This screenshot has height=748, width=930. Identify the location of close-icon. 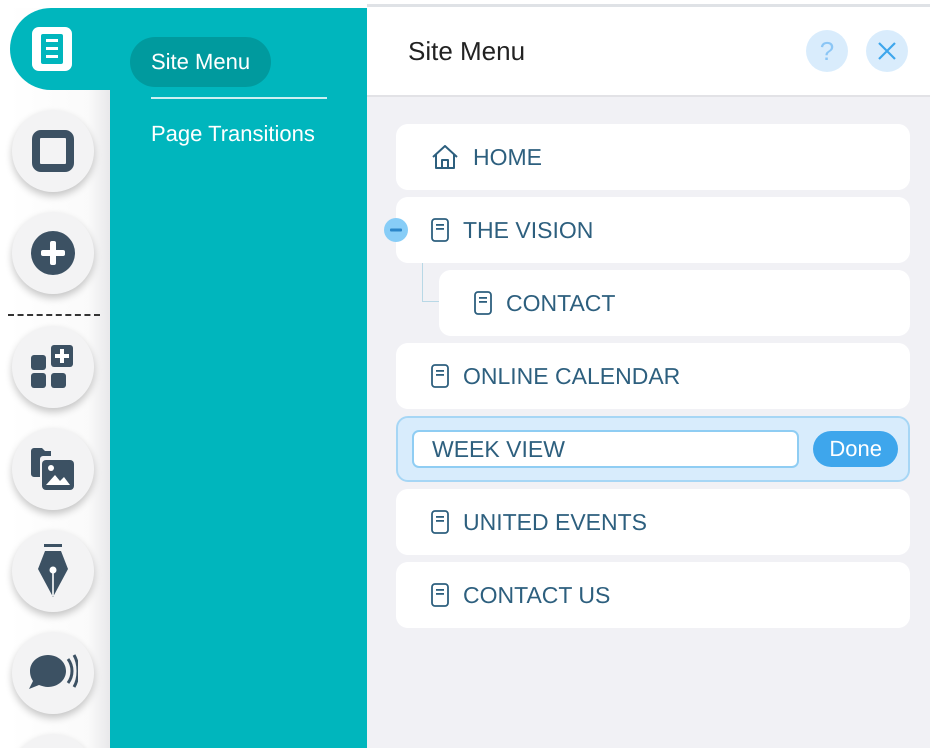
(887, 51).